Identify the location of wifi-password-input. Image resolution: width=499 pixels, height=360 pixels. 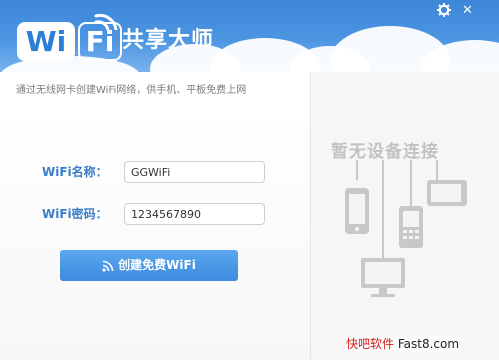
(194, 214).